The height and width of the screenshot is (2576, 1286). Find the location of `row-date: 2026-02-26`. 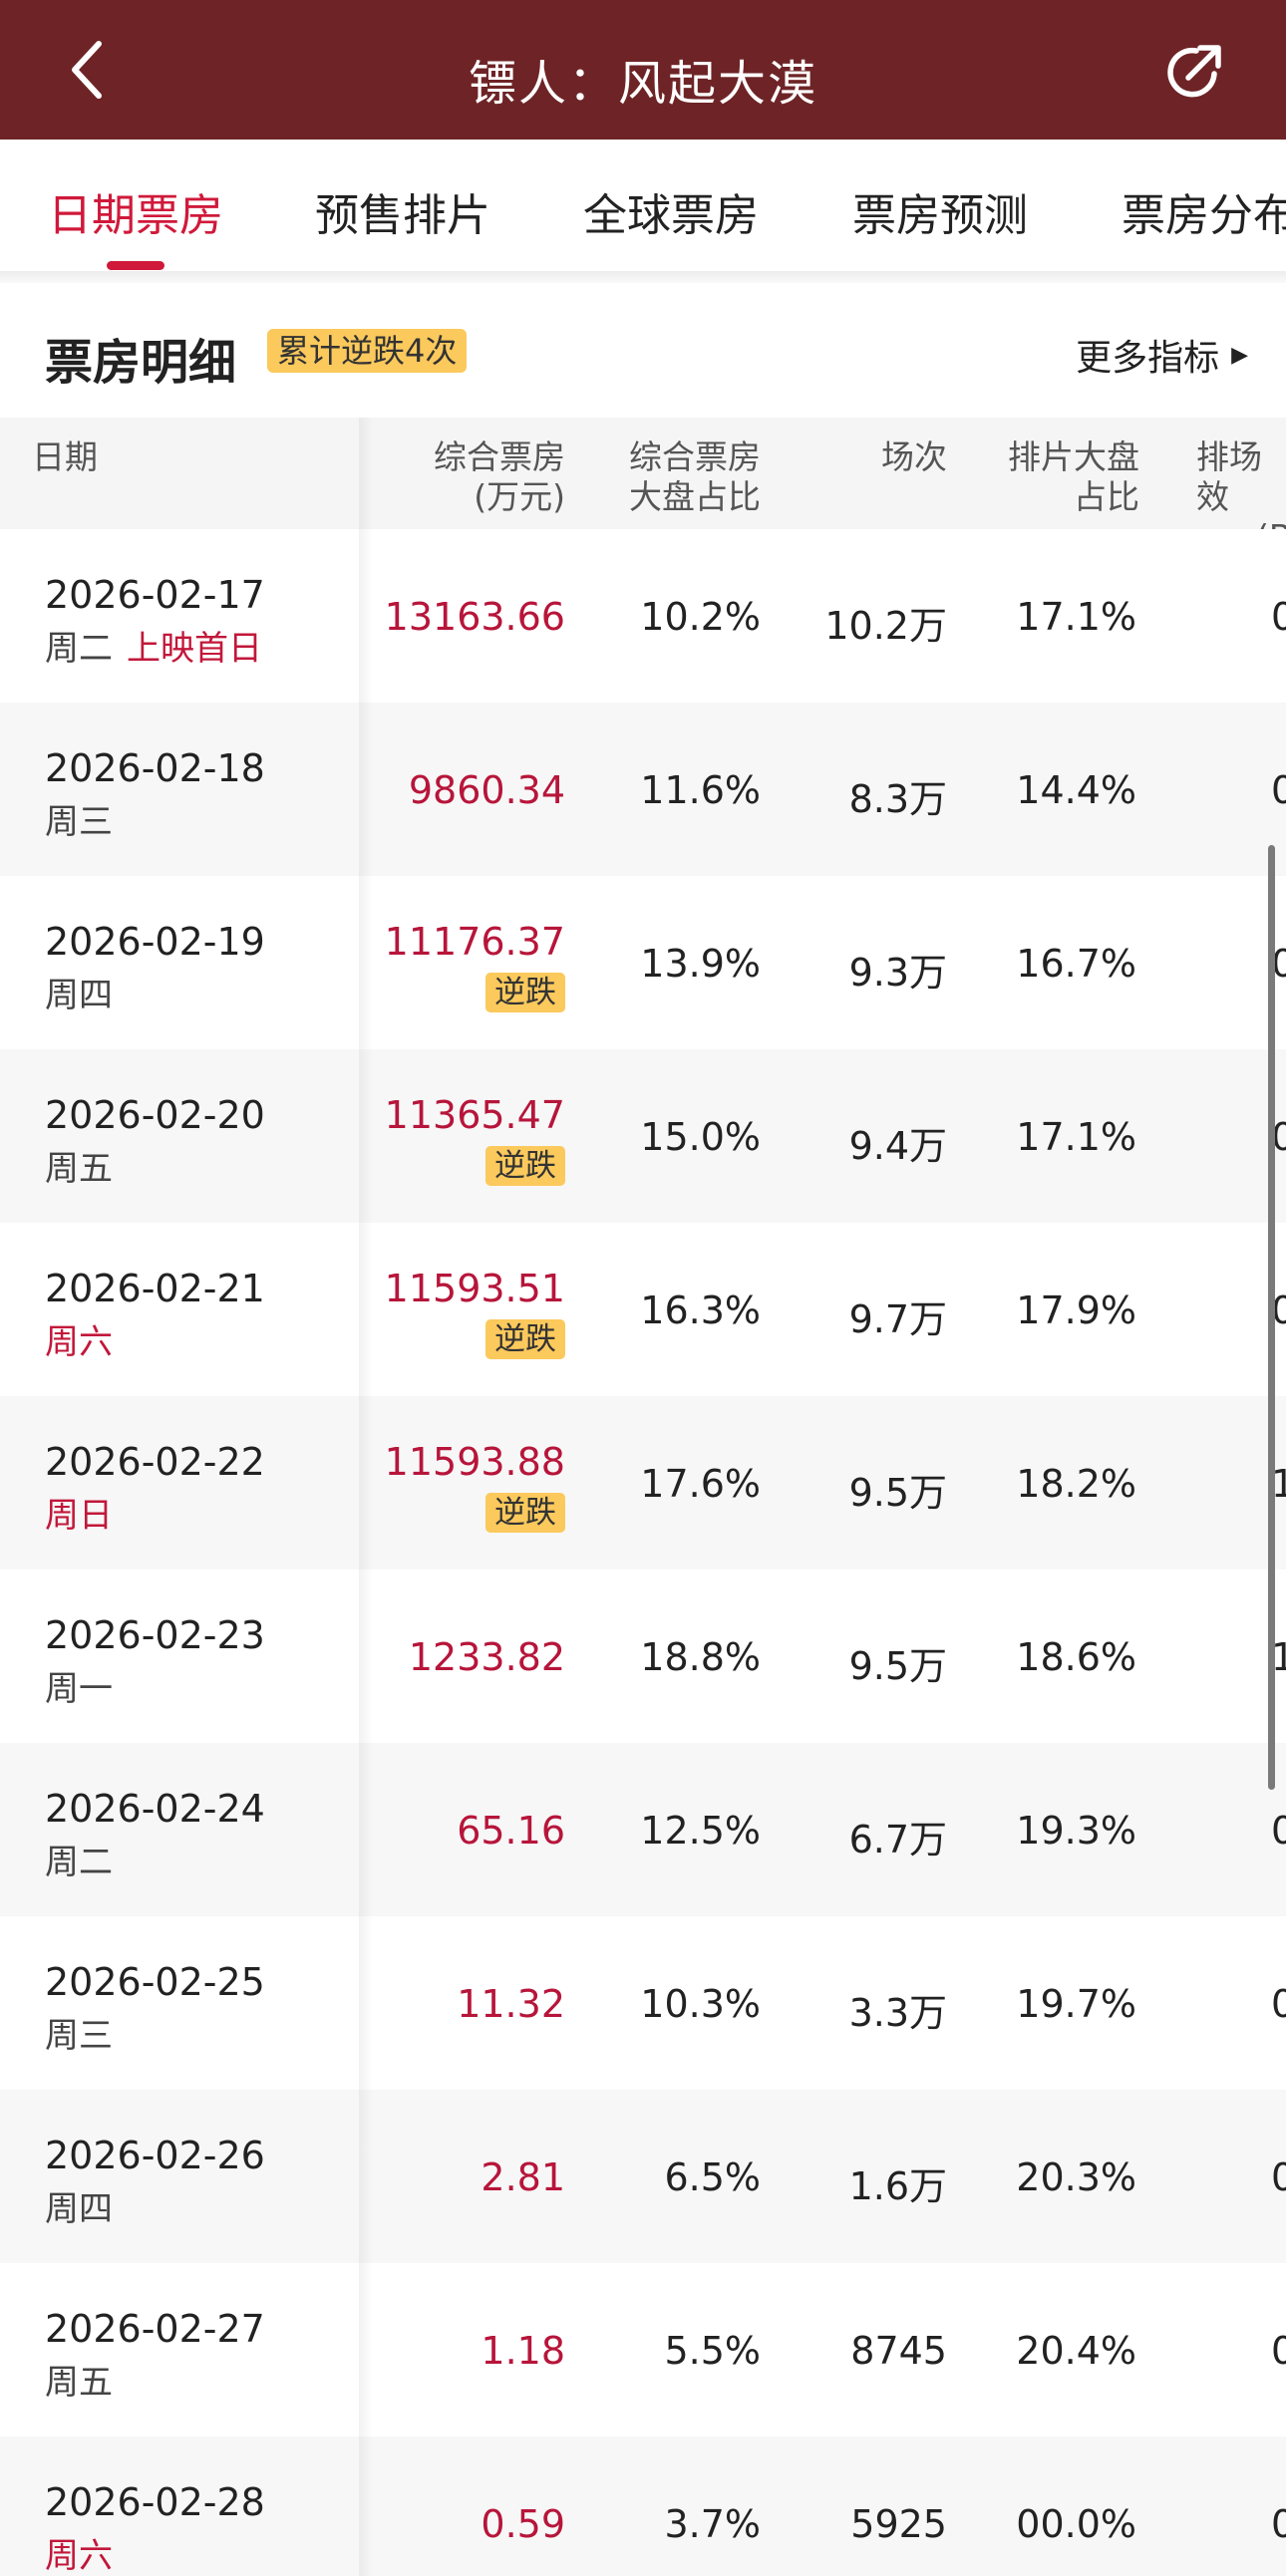

row-date: 2026-02-26 is located at coordinates (155, 2155).